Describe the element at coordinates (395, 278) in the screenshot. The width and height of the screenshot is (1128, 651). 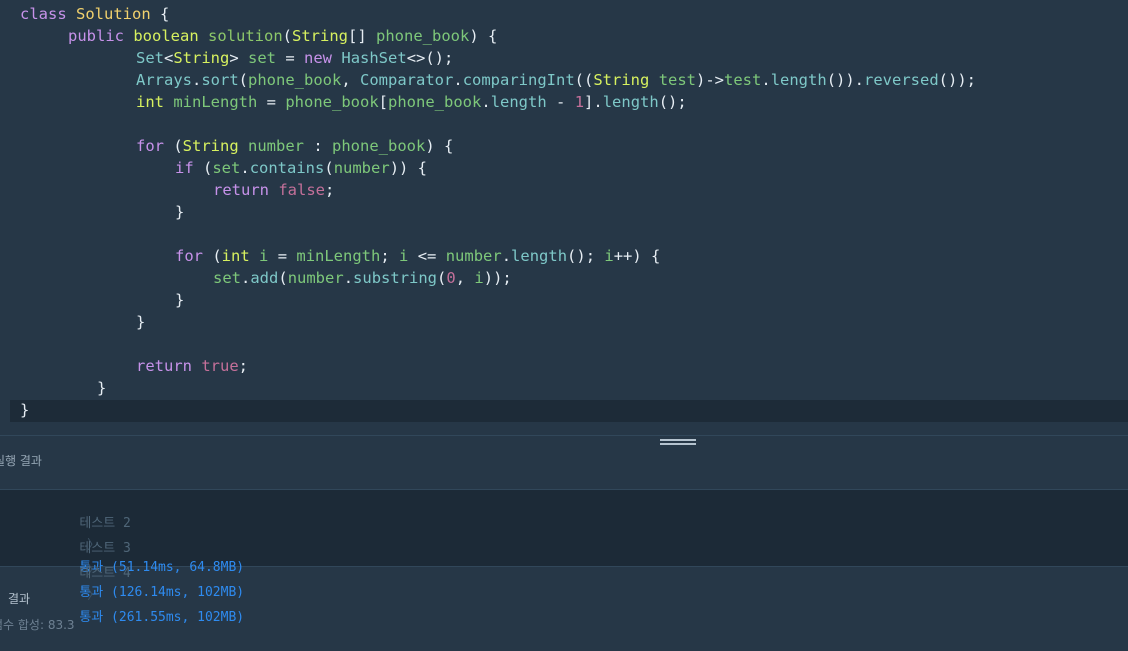
I see `code-token: substring` at that location.